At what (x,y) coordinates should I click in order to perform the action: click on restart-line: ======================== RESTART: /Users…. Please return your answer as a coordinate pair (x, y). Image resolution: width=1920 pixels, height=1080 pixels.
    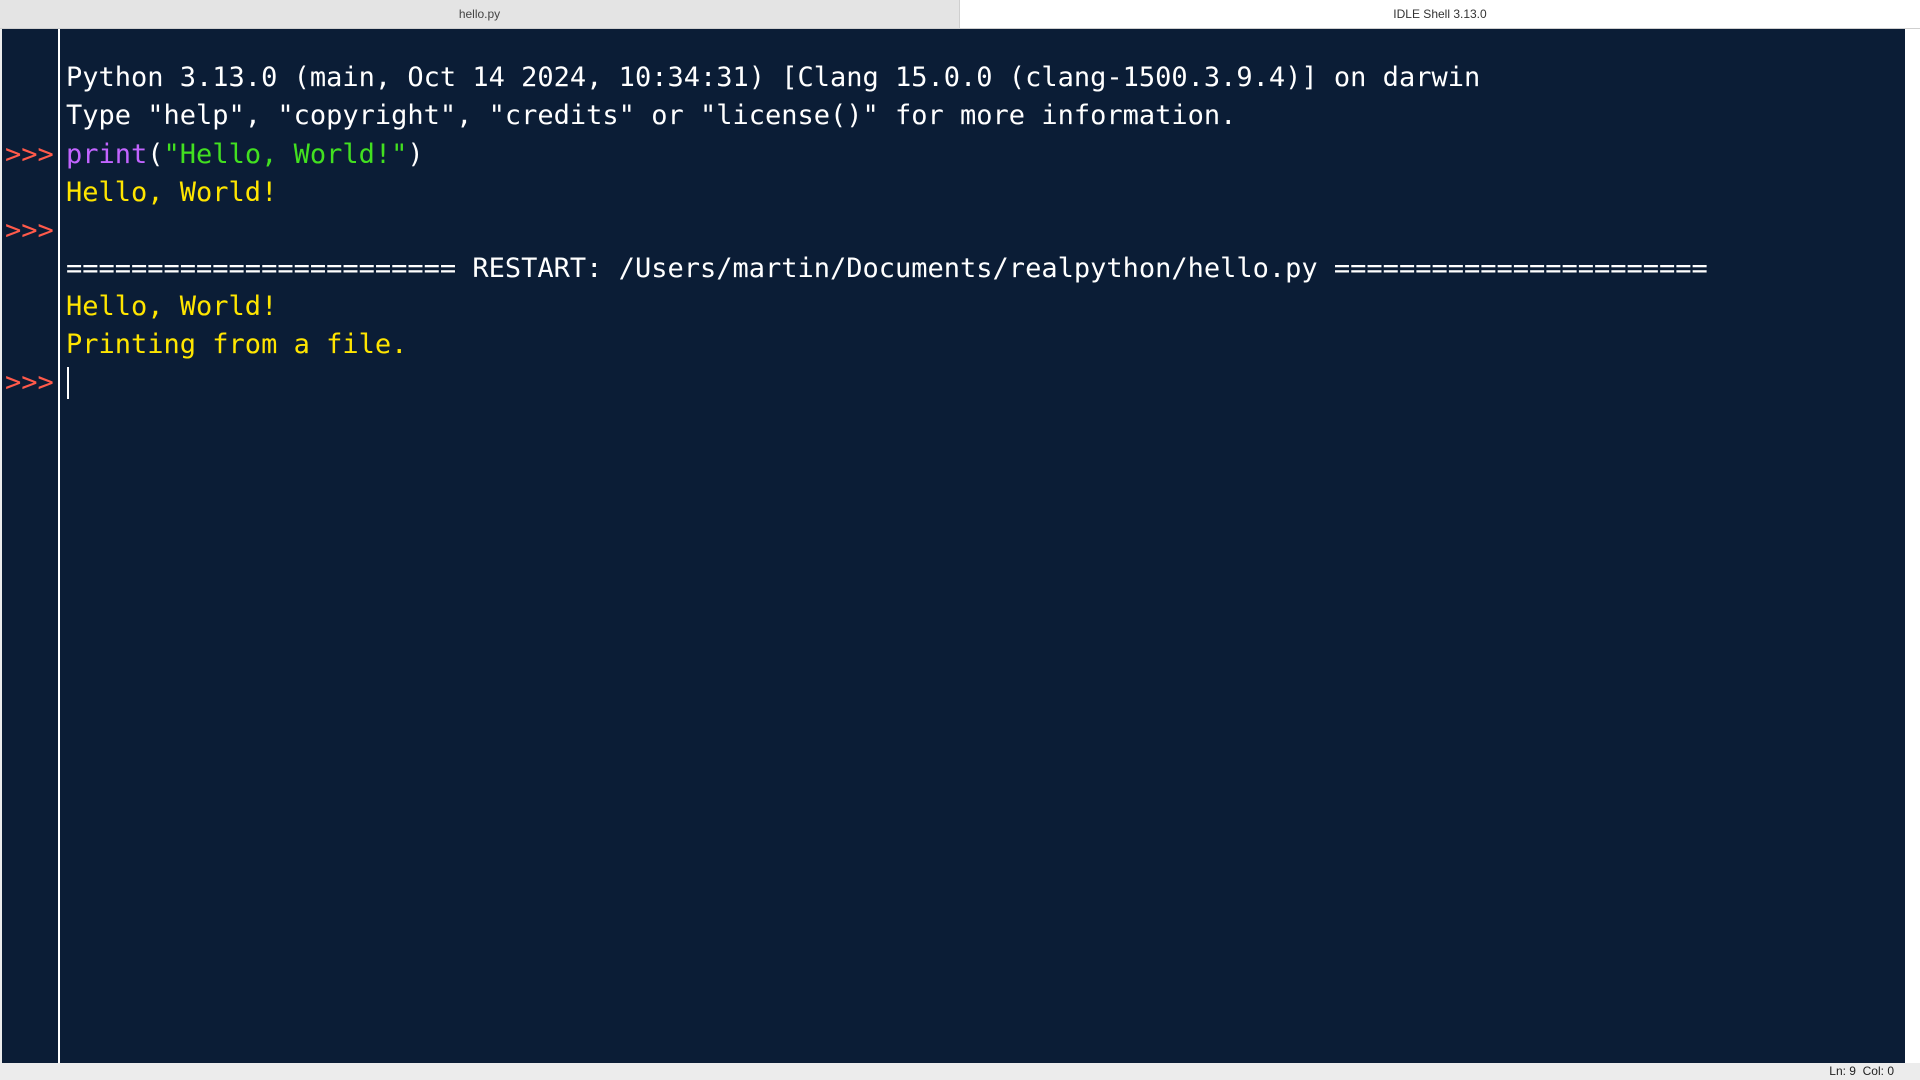
    Looking at the image, I should click on (887, 268).